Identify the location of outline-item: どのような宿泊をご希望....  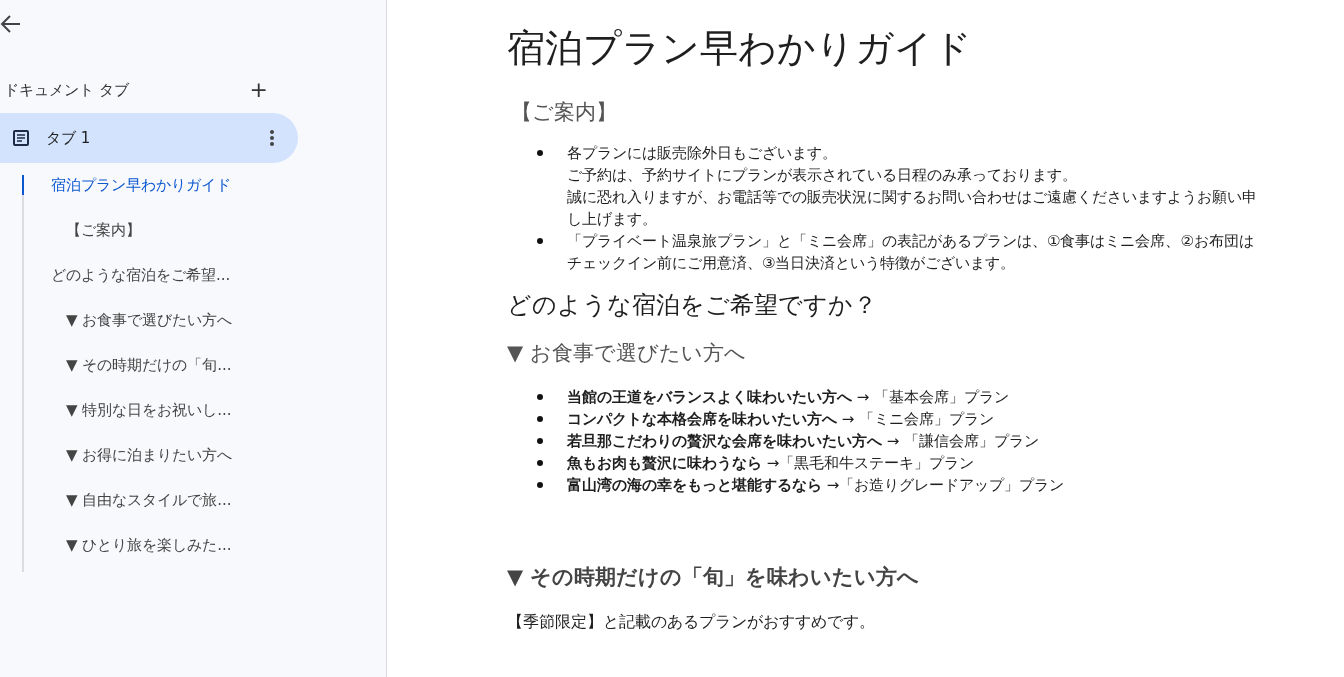
(204, 275).